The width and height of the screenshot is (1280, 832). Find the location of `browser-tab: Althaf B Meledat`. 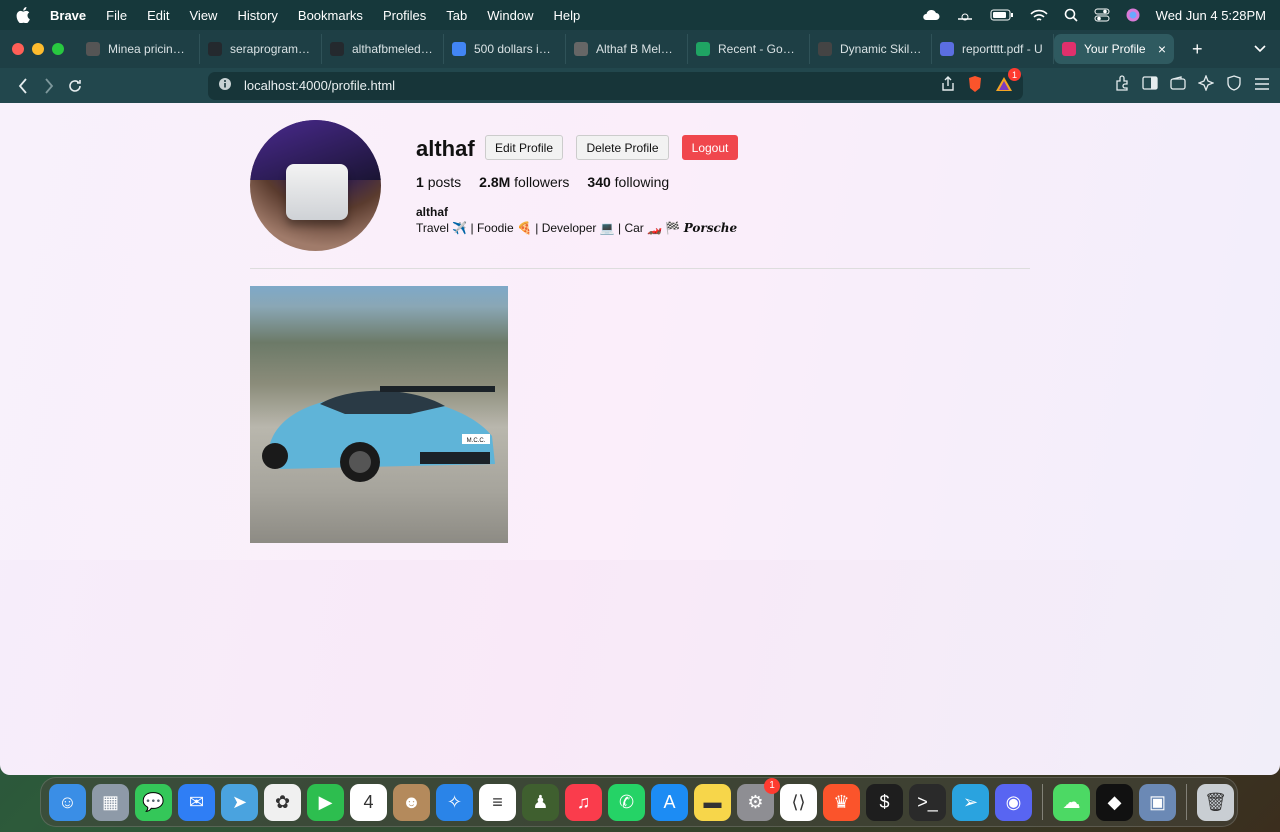

browser-tab: Althaf B Meledat is located at coordinates (627, 49).